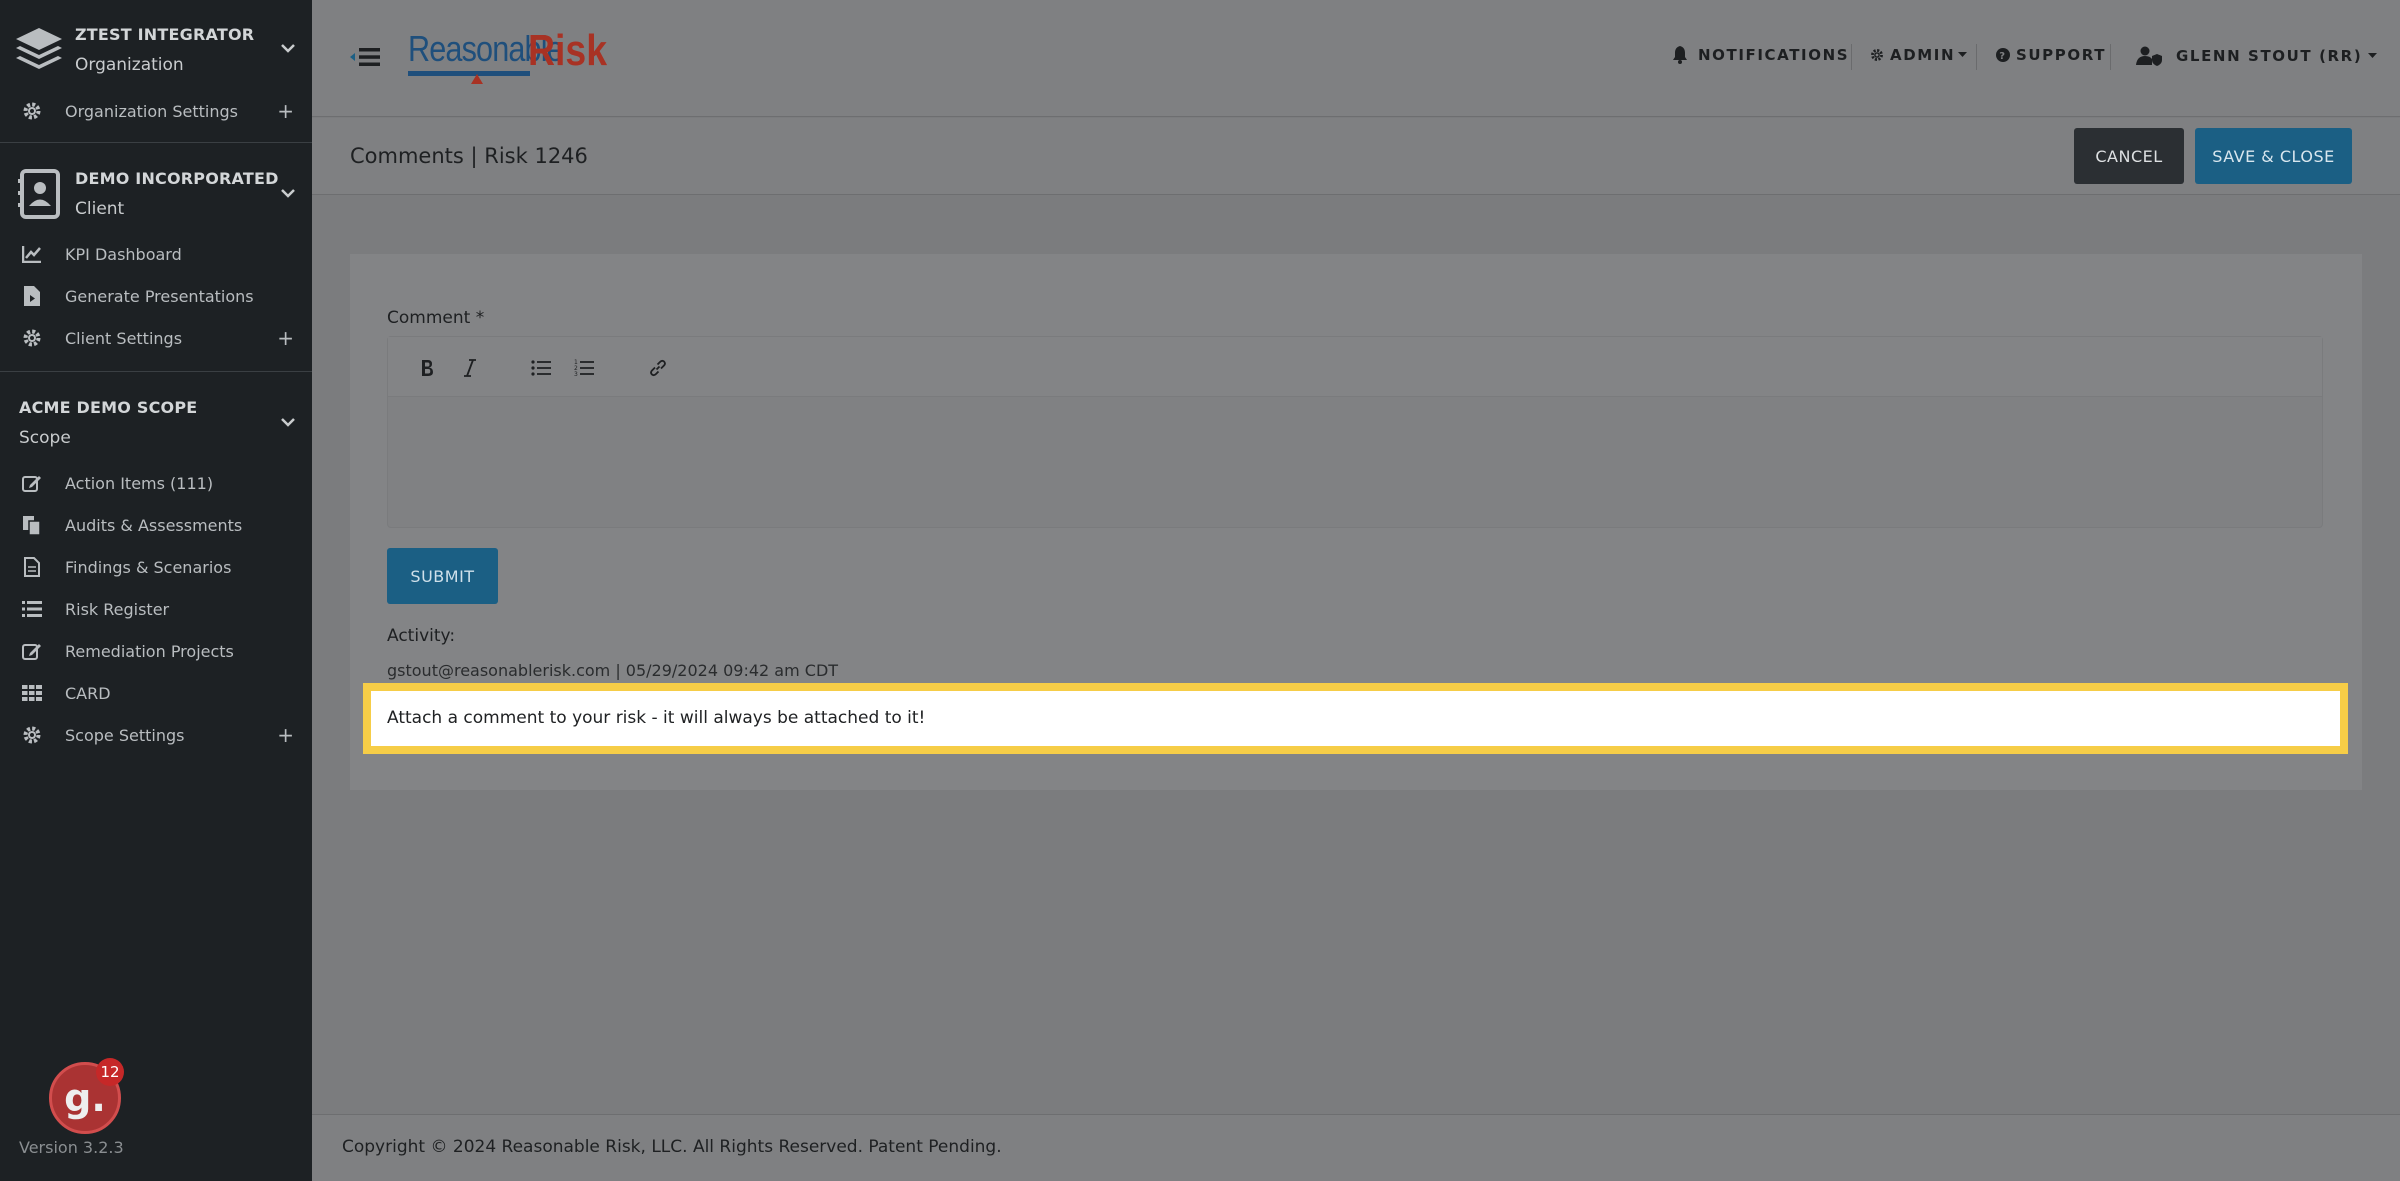 Image resolution: width=2400 pixels, height=1181 pixels. Describe the element at coordinates (156, 422) in the screenshot. I see `scope-switcher: ACME DEMO SCOPE Scope` at that location.